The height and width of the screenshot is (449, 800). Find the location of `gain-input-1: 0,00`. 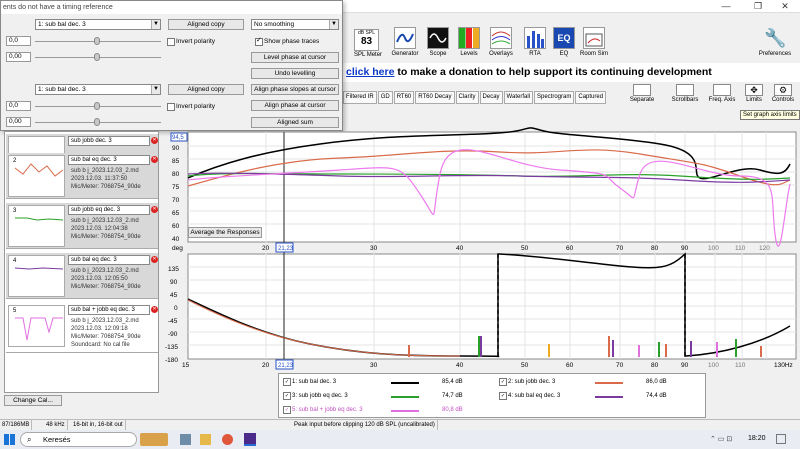

gain-input-1: 0,00 is located at coordinates (18, 57).